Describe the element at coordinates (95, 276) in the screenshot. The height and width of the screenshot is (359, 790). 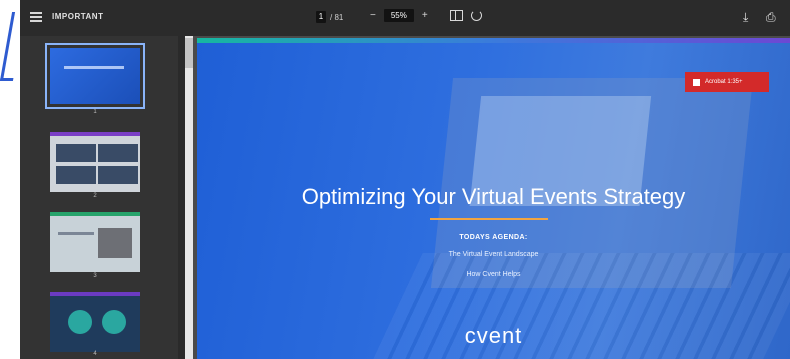
I see `thumbnail-number: 3` at that location.